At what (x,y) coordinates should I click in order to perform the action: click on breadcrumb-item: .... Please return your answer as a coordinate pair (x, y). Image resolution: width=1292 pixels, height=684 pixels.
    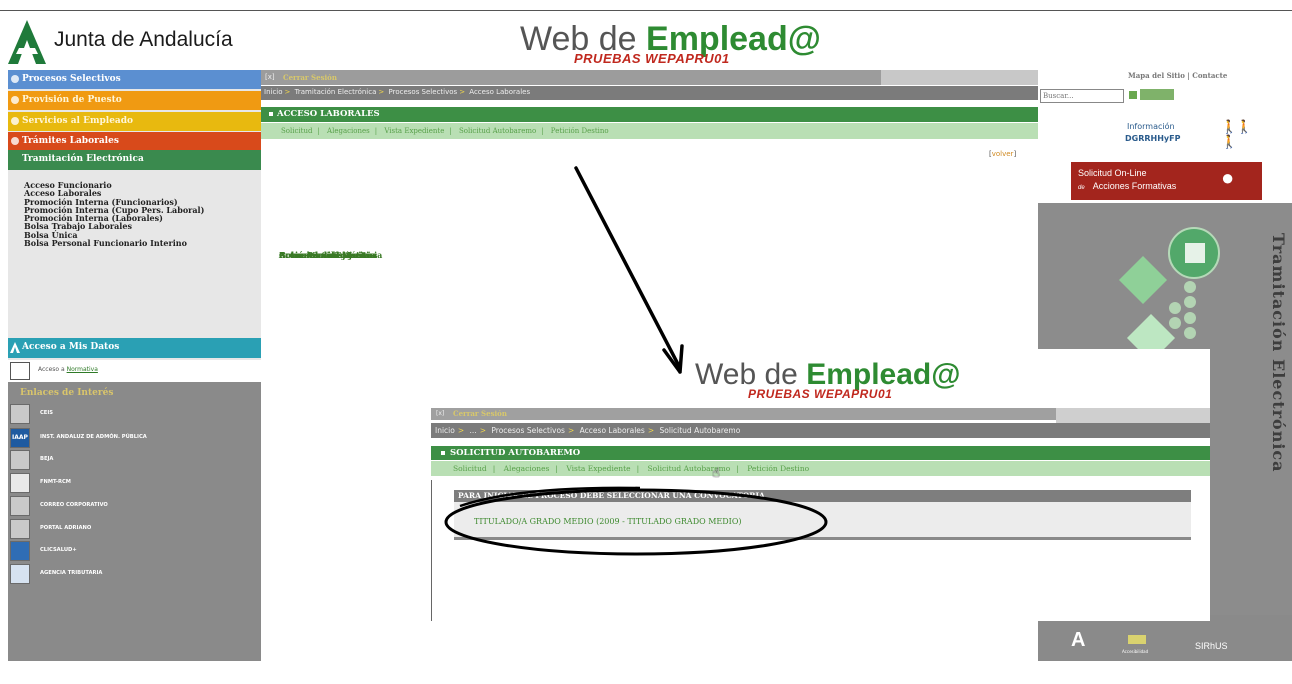
    Looking at the image, I should click on (473, 430).